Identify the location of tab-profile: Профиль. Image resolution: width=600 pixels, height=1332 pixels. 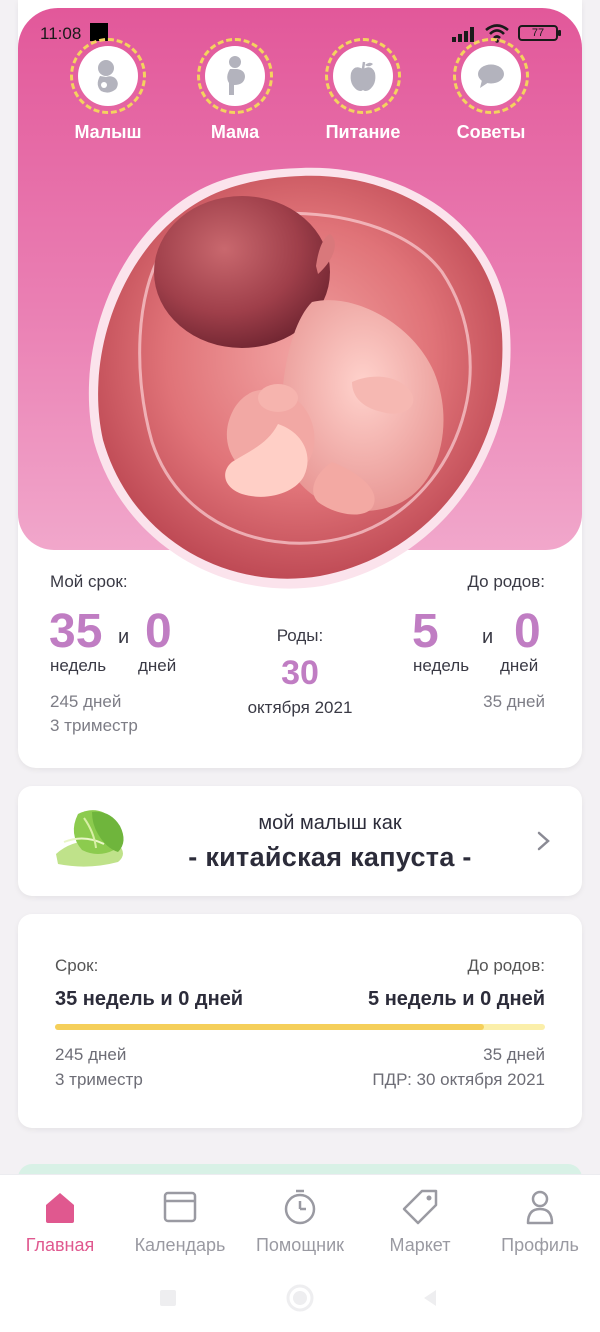
(540, 1221).